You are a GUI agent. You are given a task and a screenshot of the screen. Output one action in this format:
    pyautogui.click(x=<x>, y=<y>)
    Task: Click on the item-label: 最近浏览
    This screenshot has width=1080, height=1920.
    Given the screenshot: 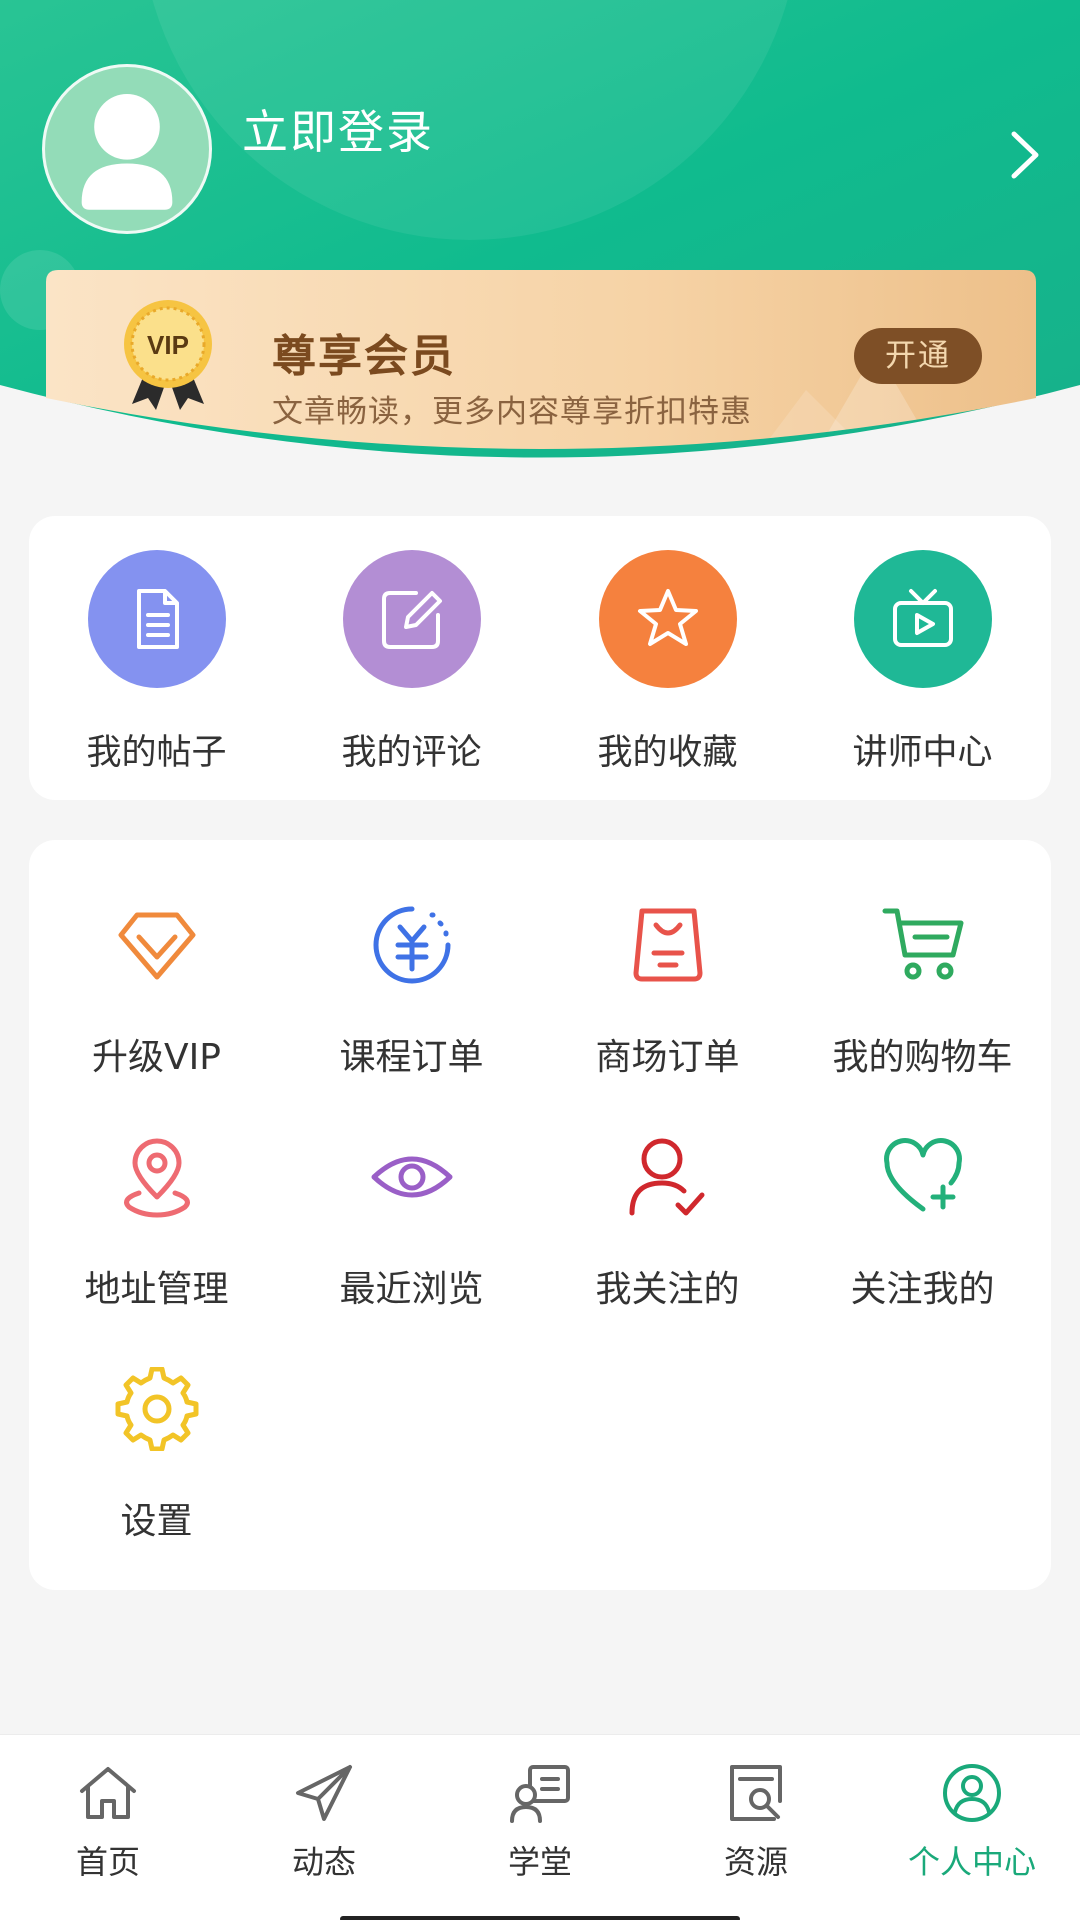 What is the action you would take?
    pyautogui.click(x=411, y=1289)
    